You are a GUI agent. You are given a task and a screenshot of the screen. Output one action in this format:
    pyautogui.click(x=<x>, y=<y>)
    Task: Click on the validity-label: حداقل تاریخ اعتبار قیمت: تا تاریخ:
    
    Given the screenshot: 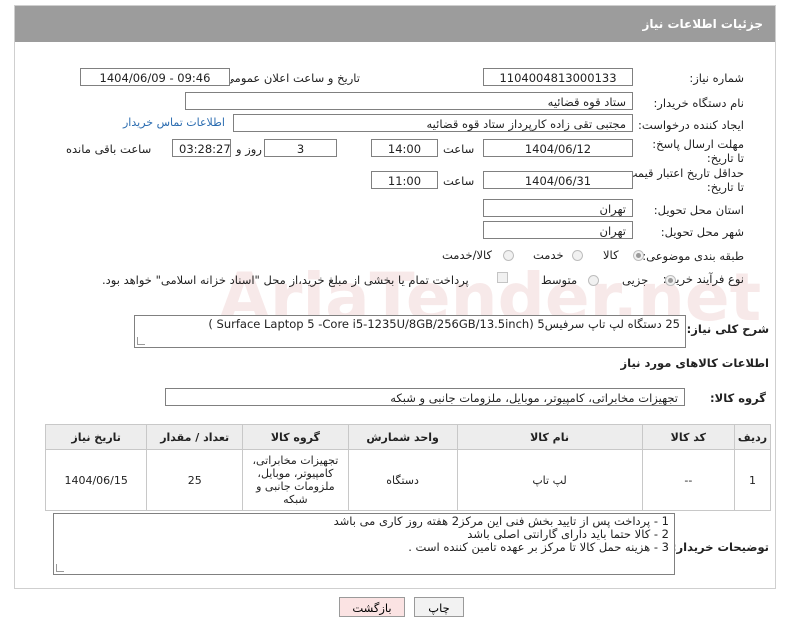 What is the action you would take?
    pyautogui.click(x=683, y=180)
    